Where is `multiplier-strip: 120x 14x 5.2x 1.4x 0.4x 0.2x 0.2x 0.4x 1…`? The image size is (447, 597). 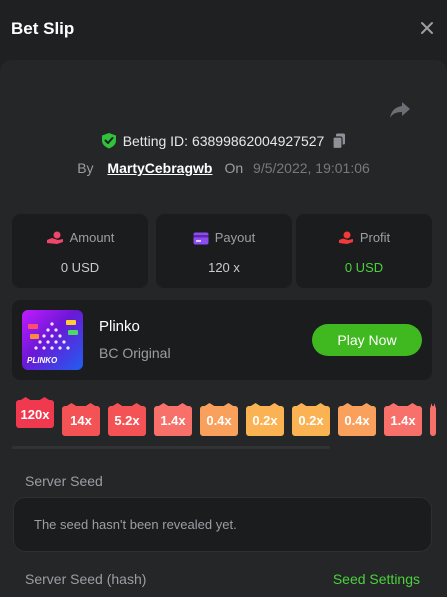
multiplier-strip: 120x 14x 5.2x 1.4x 0.4x 0.2x 0.2x 0.4x 1… is located at coordinates (223, 418).